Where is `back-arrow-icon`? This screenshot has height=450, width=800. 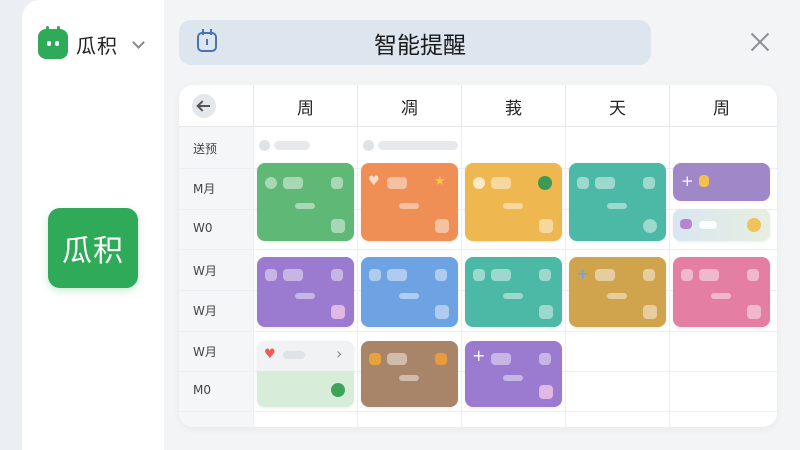
back-arrow-icon is located at coordinates (204, 106).